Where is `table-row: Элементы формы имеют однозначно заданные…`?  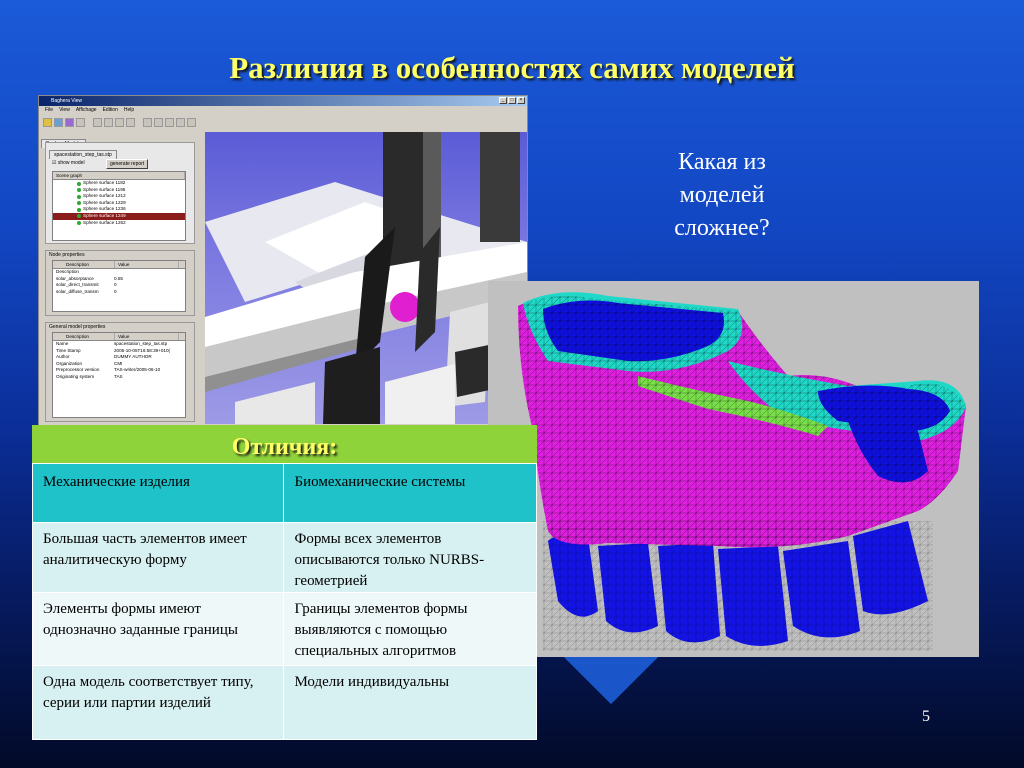 table-row: Элементы формы имеют однозначно заданные… is located at coordinates (284, 629).